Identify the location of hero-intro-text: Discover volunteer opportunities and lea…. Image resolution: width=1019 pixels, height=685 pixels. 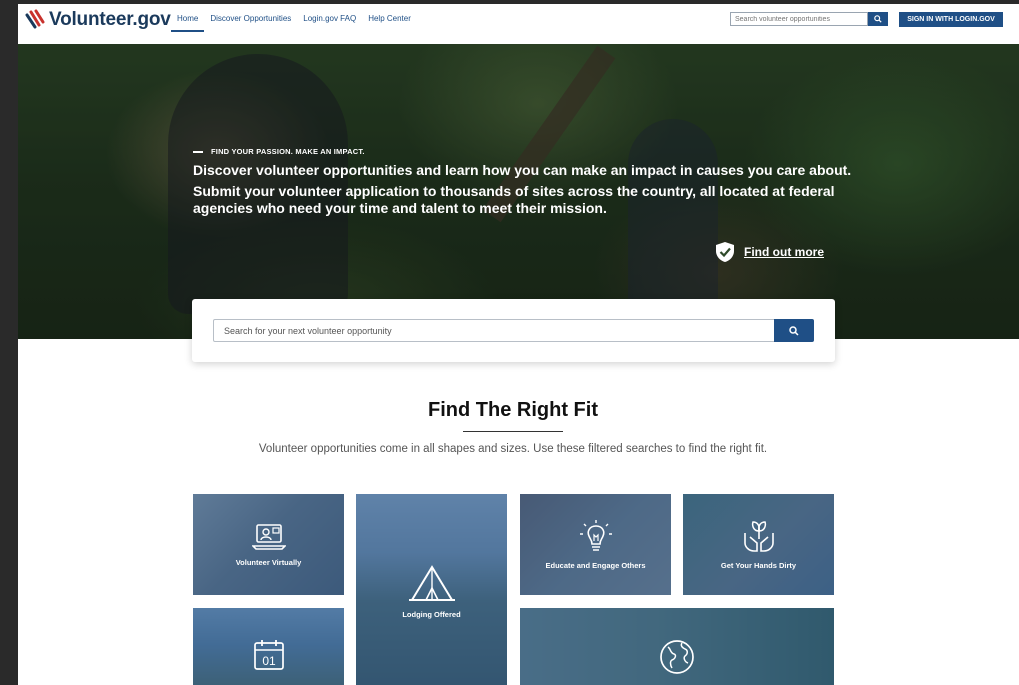
(522, 170).